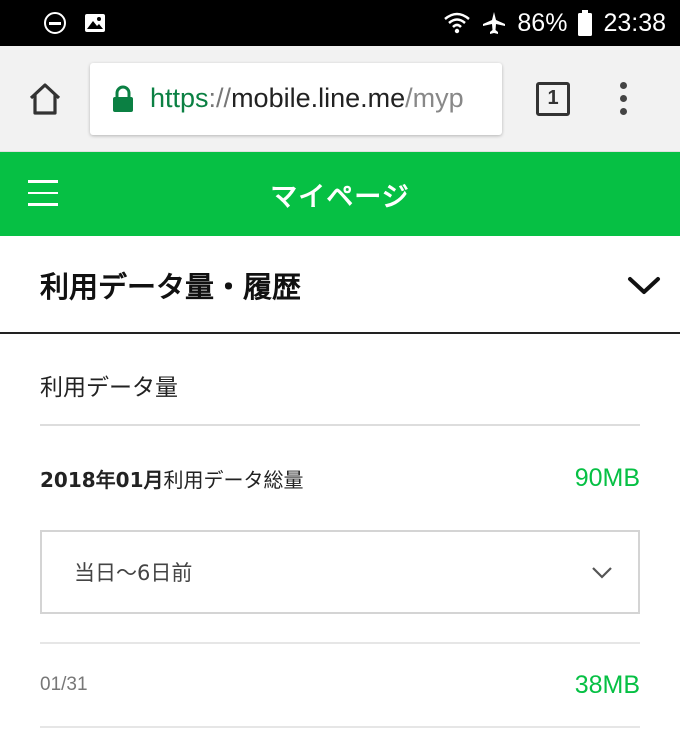 The height and width of the screenshot is (740, 680). Describe the element at coordinates (607, 477) in the screenshot. I see `monthly-total-value: 90MB` at that location.